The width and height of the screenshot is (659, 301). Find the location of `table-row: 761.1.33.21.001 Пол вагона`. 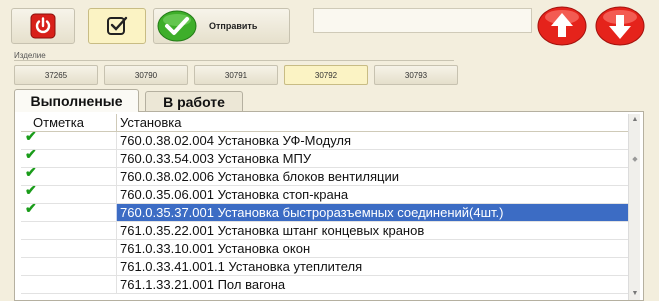

table-row: 761.1.33.21.001 Пол вагона is located at coordinates (324, 285).